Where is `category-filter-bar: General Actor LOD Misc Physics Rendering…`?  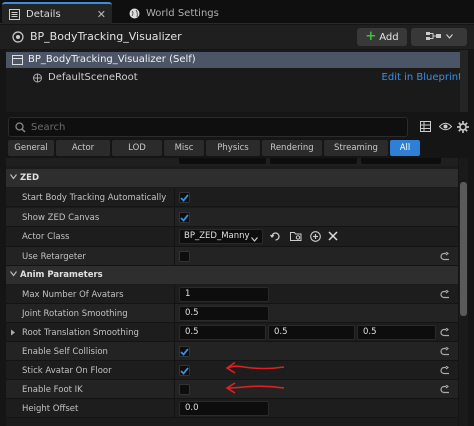
category-filter-bar: General Actor LOD Misc Physics Rendering… is located at coordinates (238, 148).